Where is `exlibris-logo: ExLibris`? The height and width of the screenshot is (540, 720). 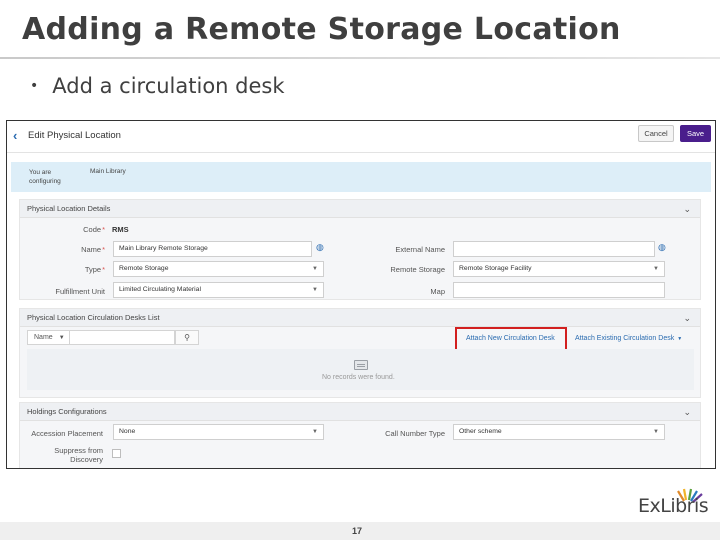
exlibris-logo: ExLibris is located at coordinates (676, 503).